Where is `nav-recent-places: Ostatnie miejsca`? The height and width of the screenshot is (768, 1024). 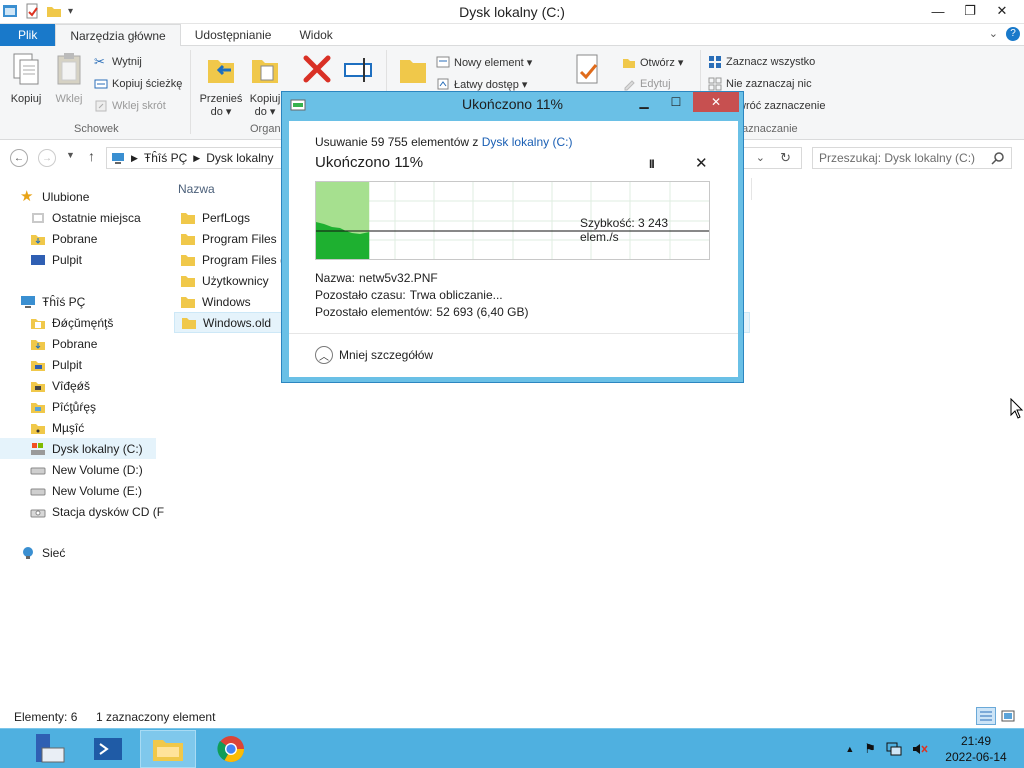 nav-recent-places: Ostatnie miejsca is located at coordinates (85, 217).